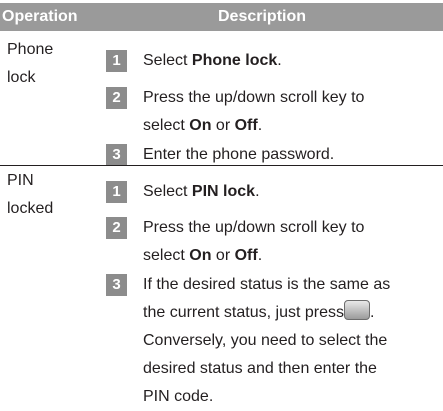  I want to click on operation-label-line: lock, so click(21, 77).